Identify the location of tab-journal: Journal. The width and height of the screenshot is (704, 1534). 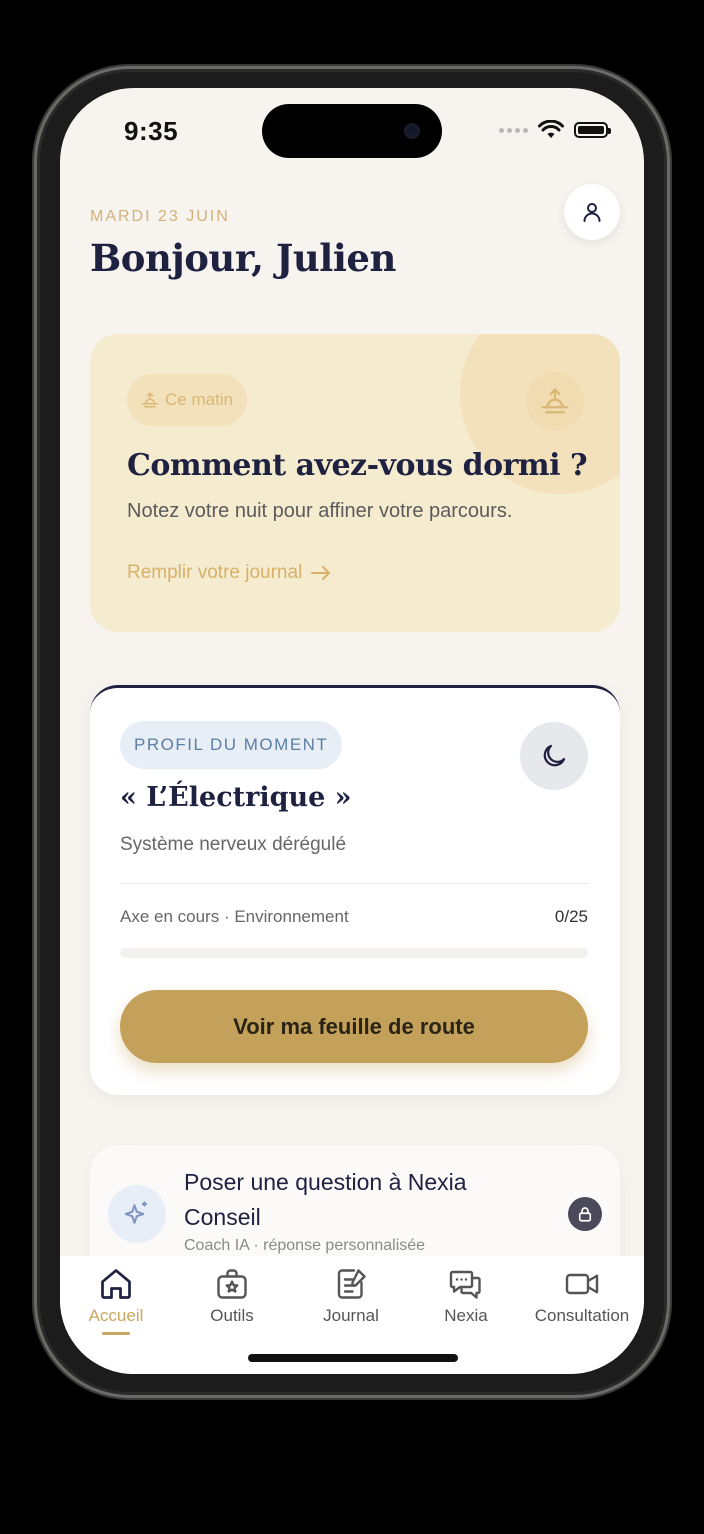
(351, 1296).